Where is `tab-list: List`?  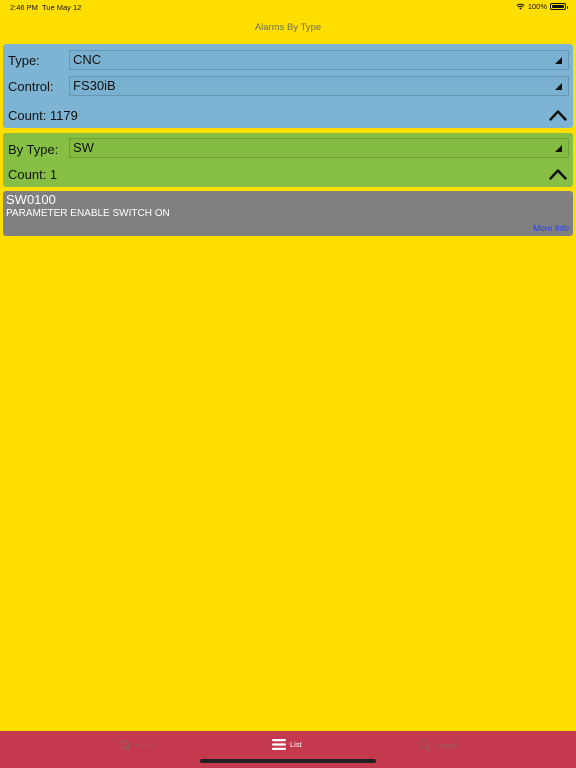
tab-list: List is located at coordinates (287, 744).